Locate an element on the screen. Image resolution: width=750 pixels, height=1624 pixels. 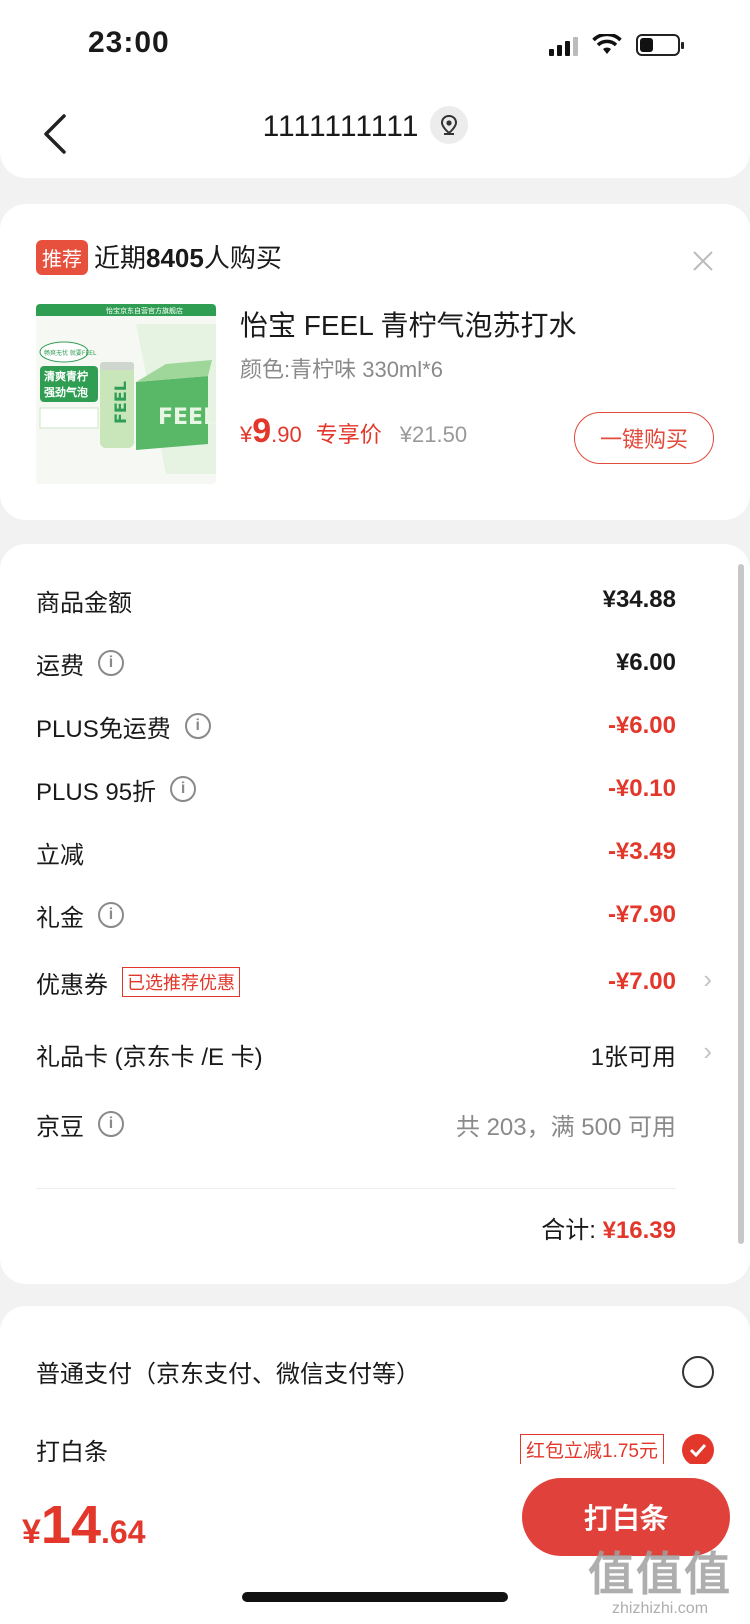
original-price: ¥21.50 is located at coordinates (433, 434).